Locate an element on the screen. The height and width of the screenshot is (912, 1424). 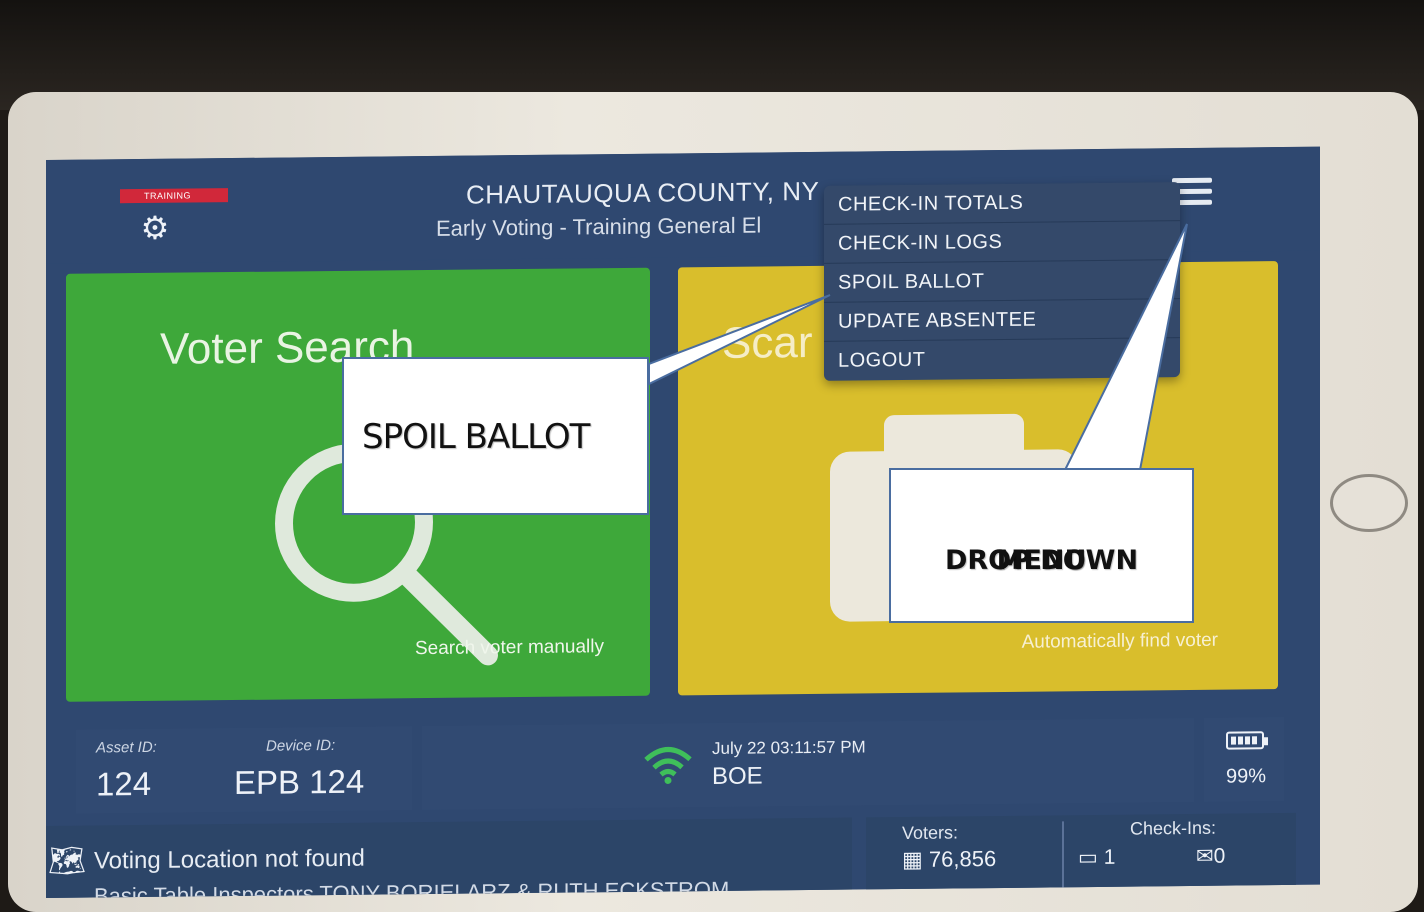
asset-panel: Asset ID: 124 Device ID: EPB 124 is located at coordinates (244, 770).